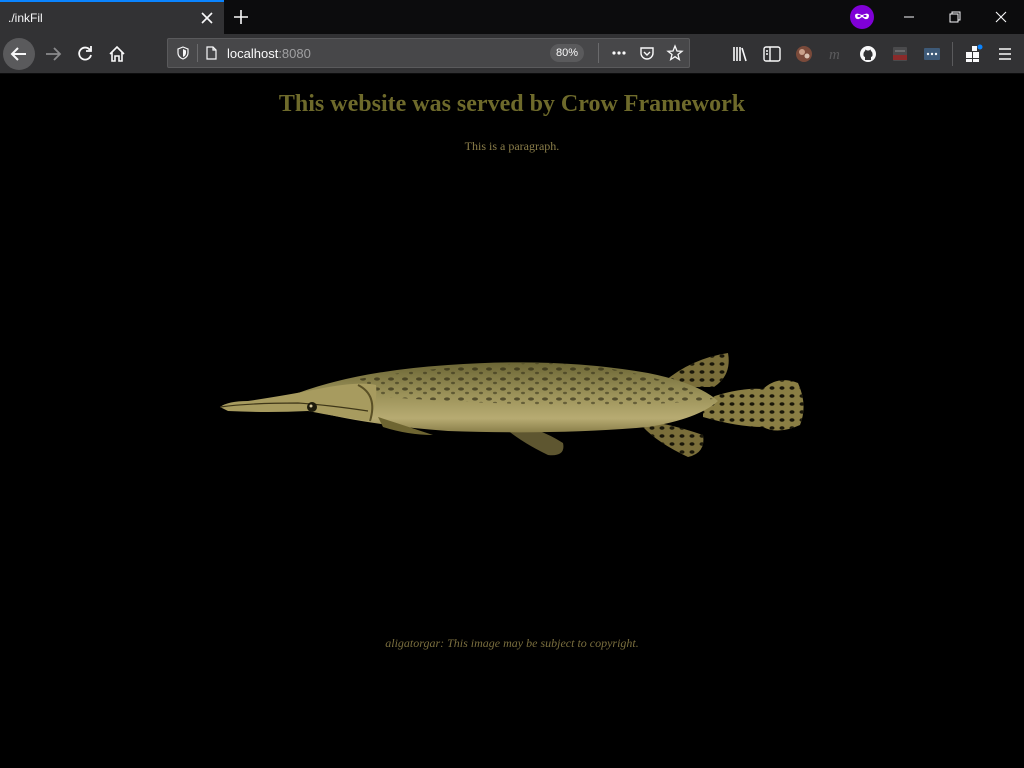 This screenshot has height=768, width=1024. What do you see at coordinates (567, 53) in the screenshot?
I see `zoom-level-badge: 80%` at bounding box center [567, 53].